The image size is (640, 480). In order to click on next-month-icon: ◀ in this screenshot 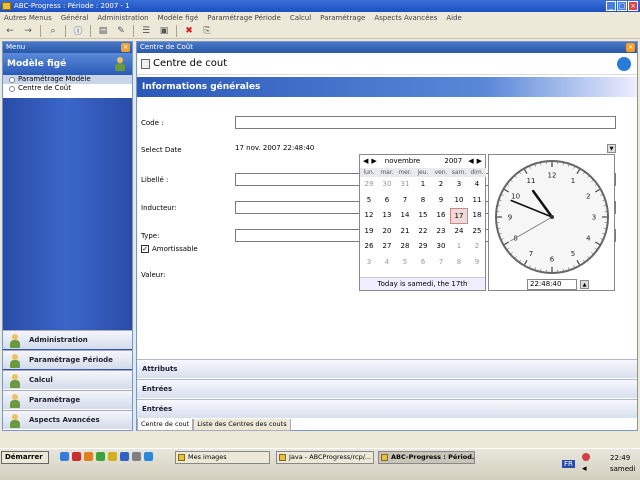, I will do `click(470, 161)`.